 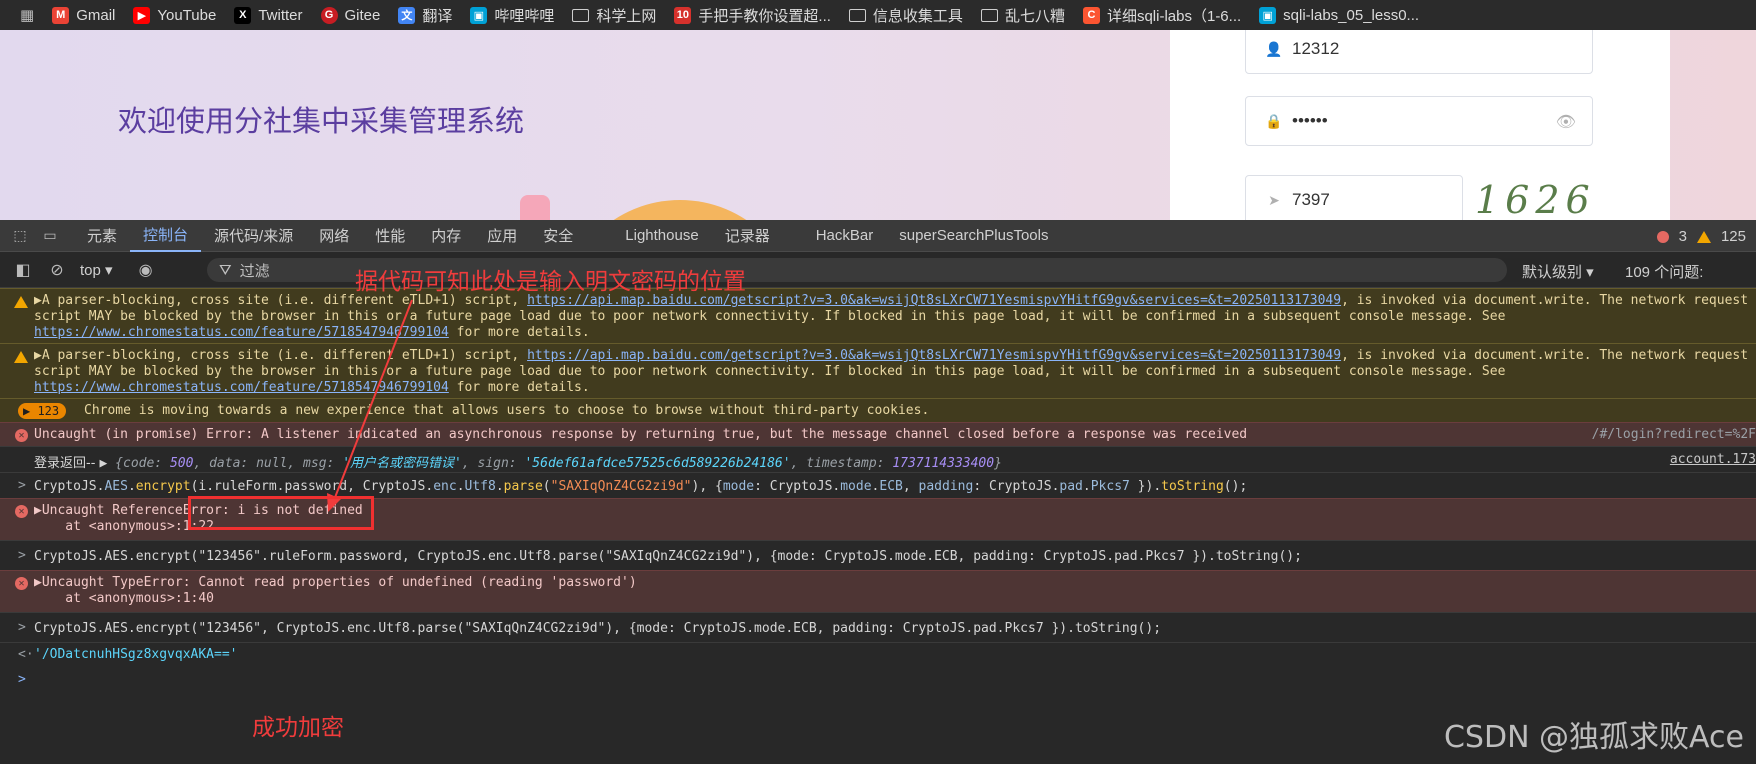 What do you see at coordinates (50, 236) in the screenshot?
I see `device-toolbar-icon: ▭` at bounding box center [50, 236].